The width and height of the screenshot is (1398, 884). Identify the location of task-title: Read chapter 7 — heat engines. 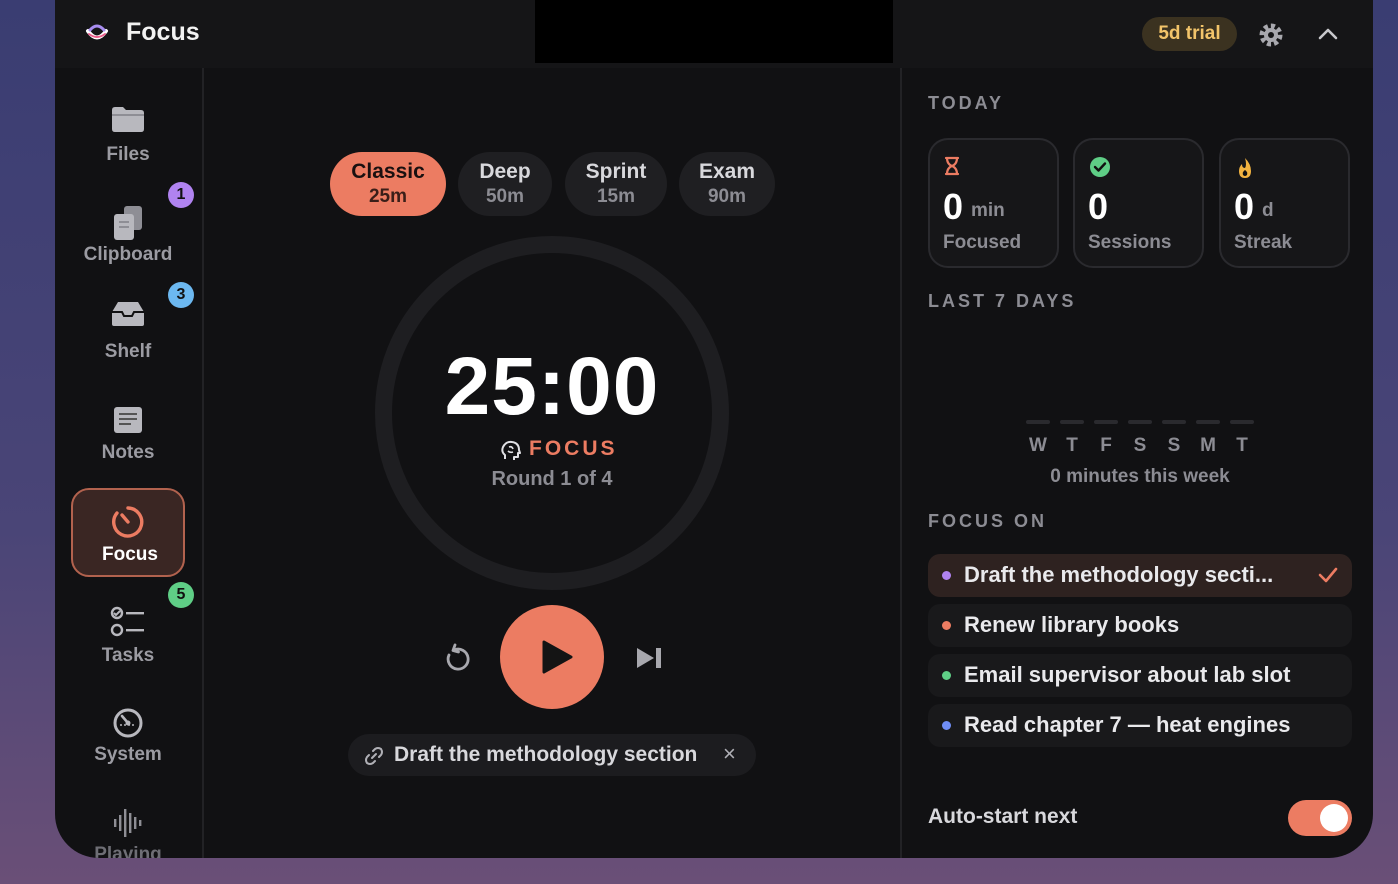
(1127, 724).